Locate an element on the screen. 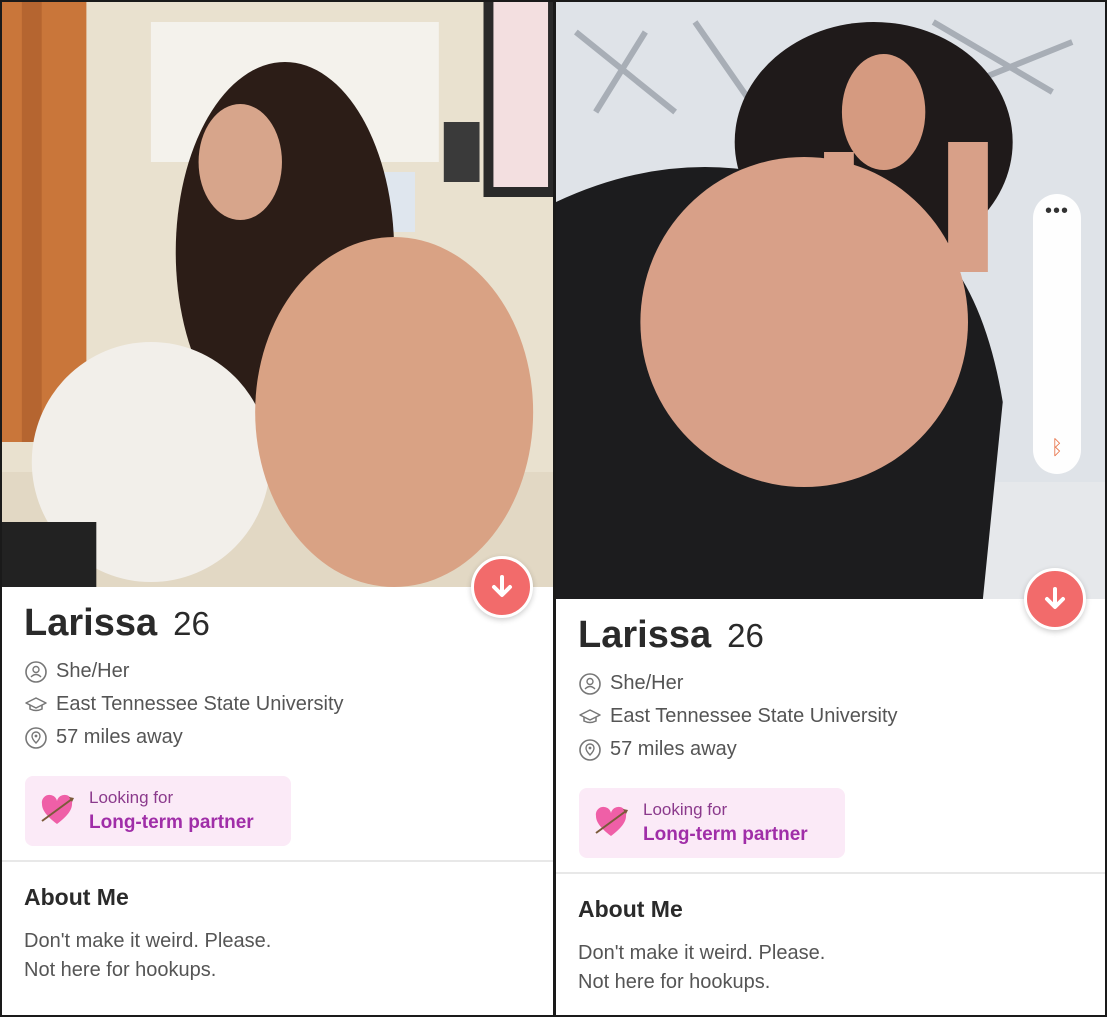  more-dots-icon: ••• is located at coordinates (1057, 211).